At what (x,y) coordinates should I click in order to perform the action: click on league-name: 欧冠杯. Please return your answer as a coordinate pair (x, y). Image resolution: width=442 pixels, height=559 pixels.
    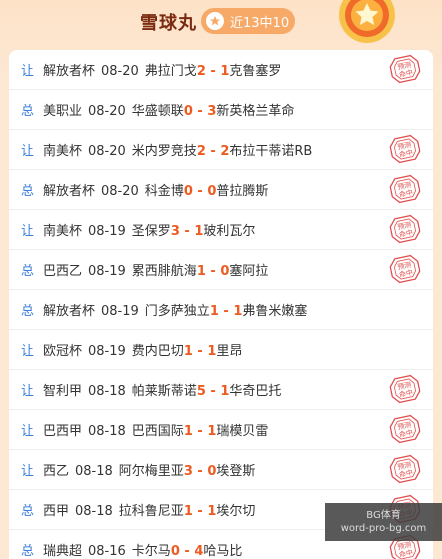
    Looking at the image, I should click on (63, 351).